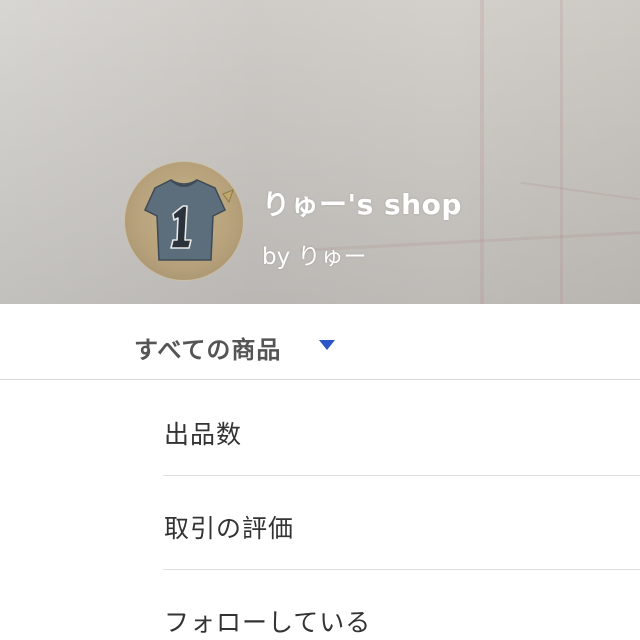  I want to click on menu-item-label: 取引の評価, so click(229, 528).